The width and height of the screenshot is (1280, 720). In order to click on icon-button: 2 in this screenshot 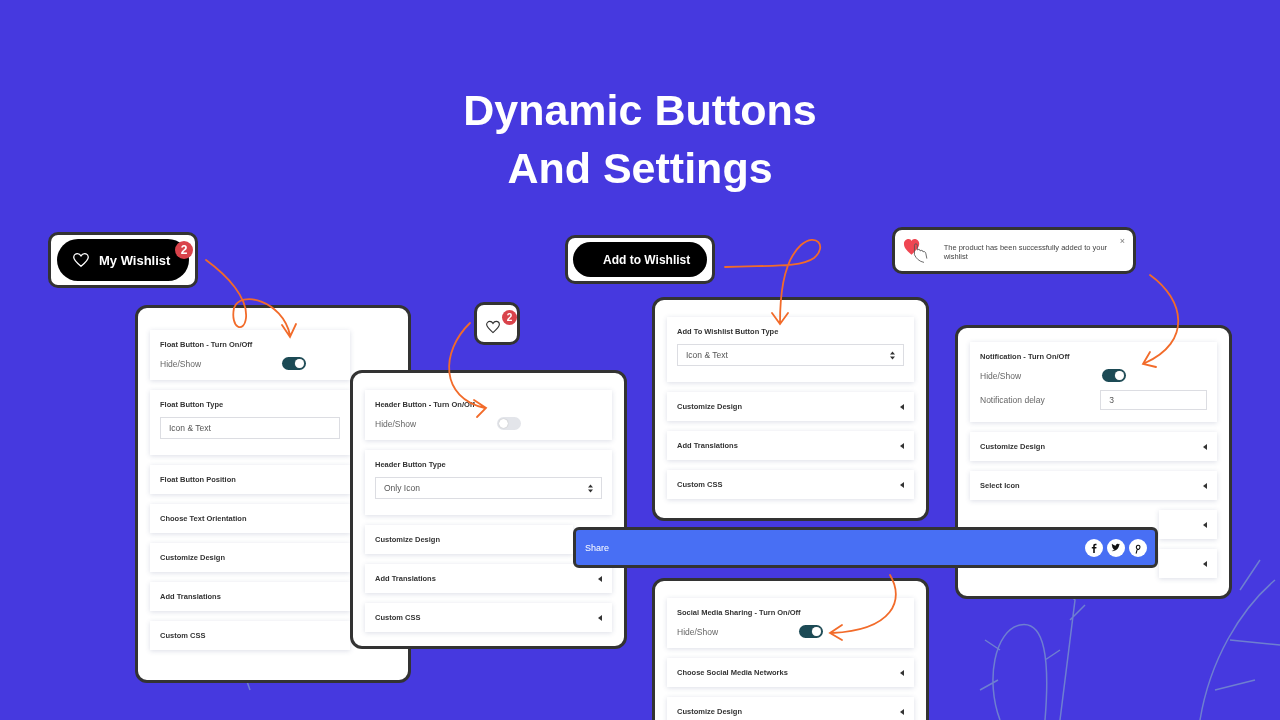, I will do `click(497, 323)`.